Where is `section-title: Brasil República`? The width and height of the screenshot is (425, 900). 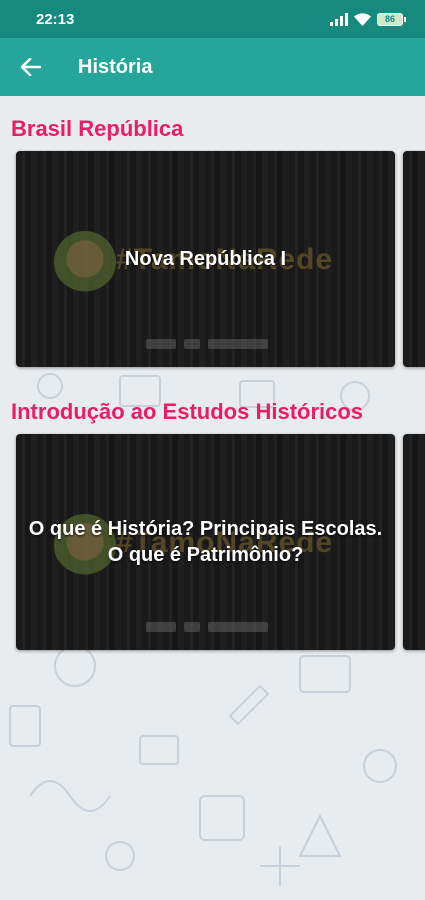 section-title: Brasil República is located at coordinates (97, 128).